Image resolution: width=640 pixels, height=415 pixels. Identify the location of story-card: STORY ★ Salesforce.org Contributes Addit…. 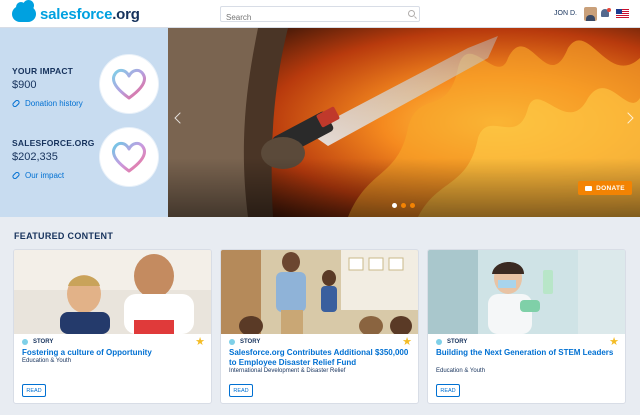
(319, 326).